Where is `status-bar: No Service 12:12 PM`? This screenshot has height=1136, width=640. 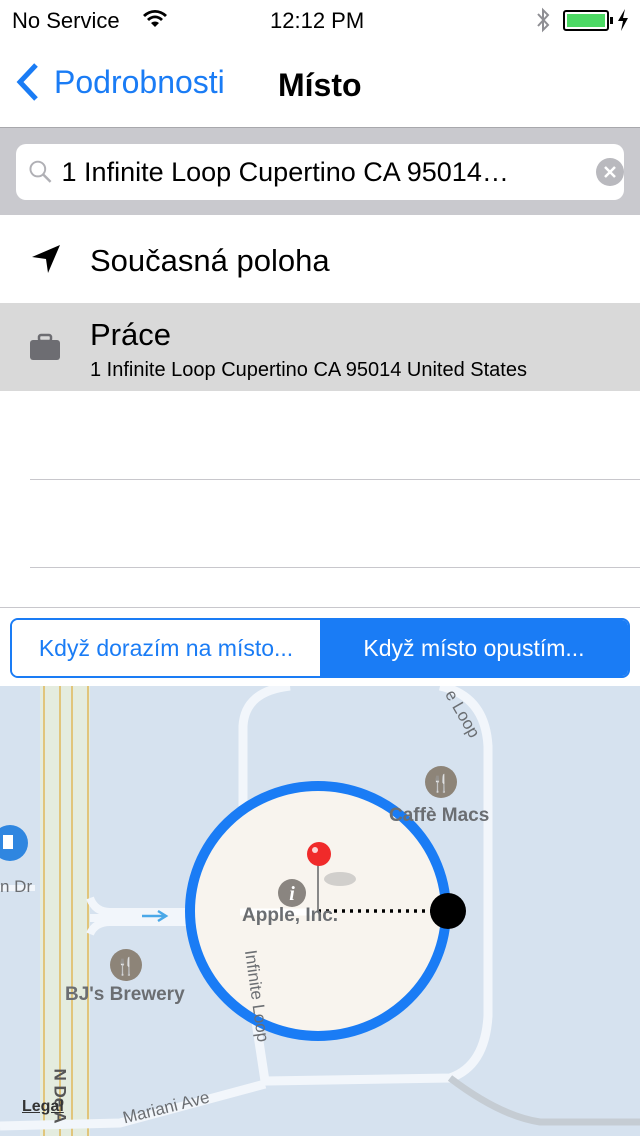 status-bar: No Service 12:12 PM is located at coordinates (320, 20).